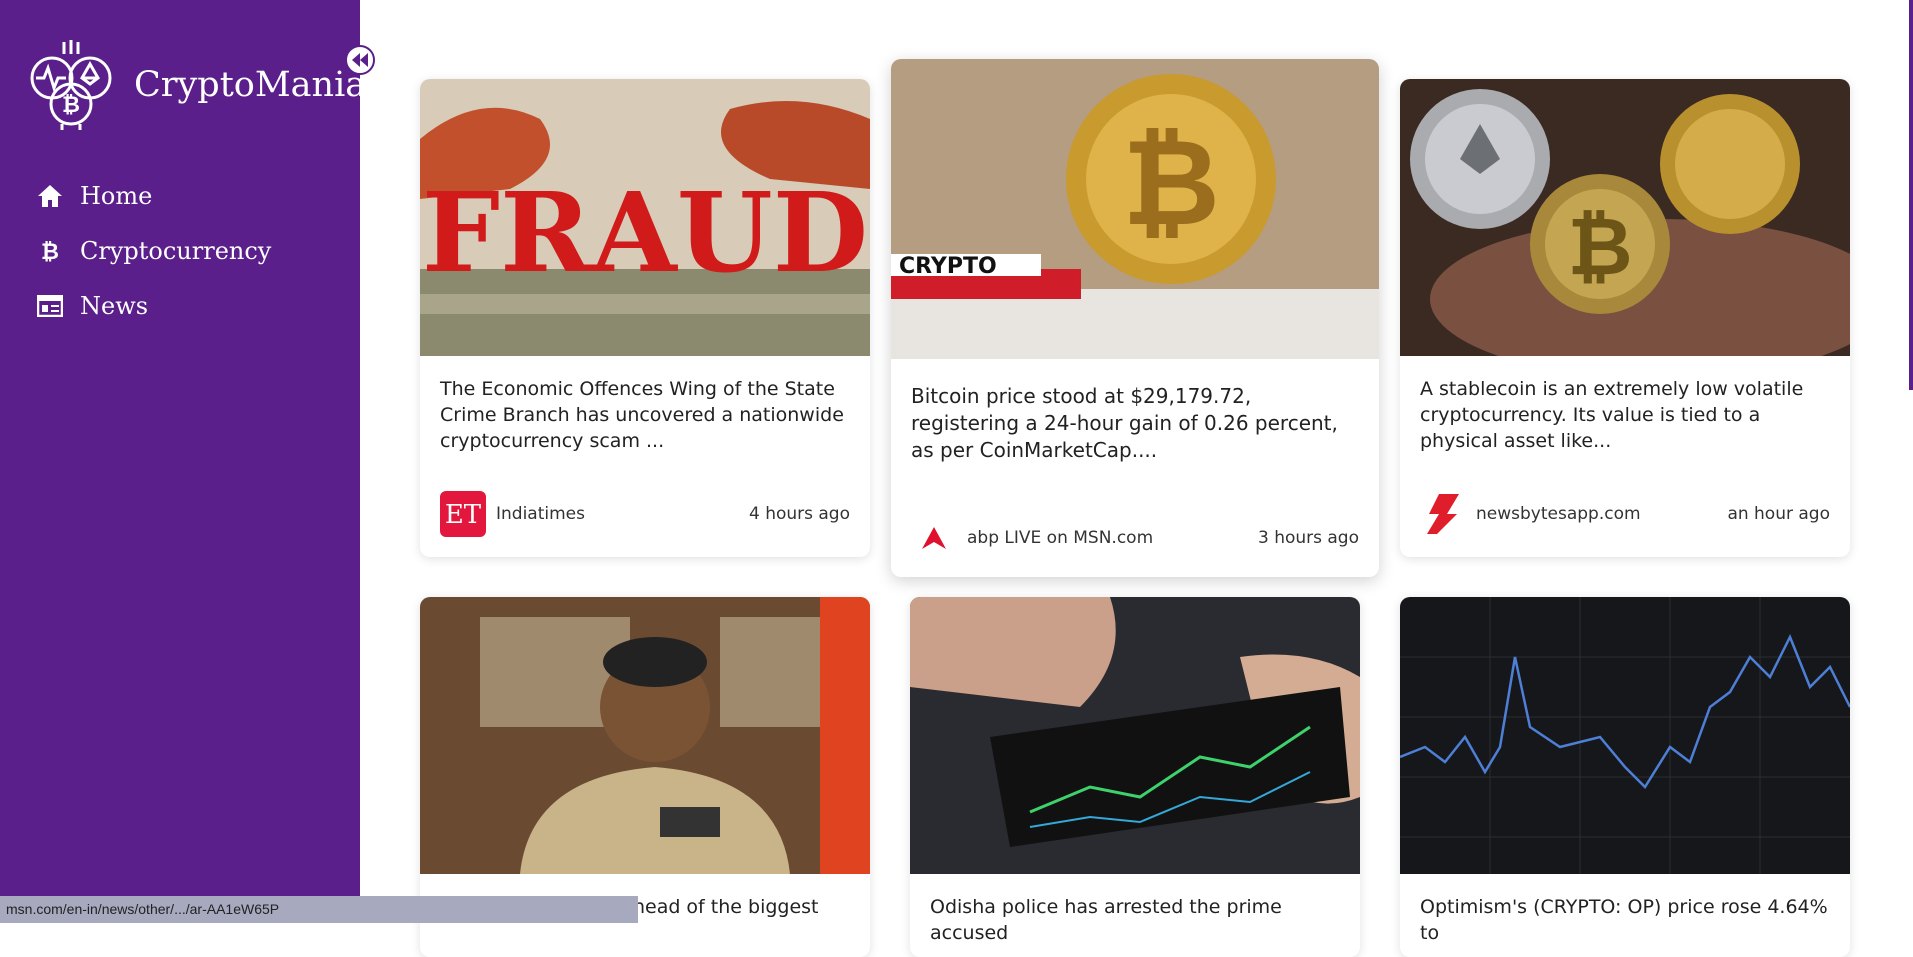 This screenshot has height=957, width=1913. What do you see at coordinates (1112, 538) in the screenshot?
I see `source-name: abp LIVE on MSN.com` at bounding box center [1112, 538].